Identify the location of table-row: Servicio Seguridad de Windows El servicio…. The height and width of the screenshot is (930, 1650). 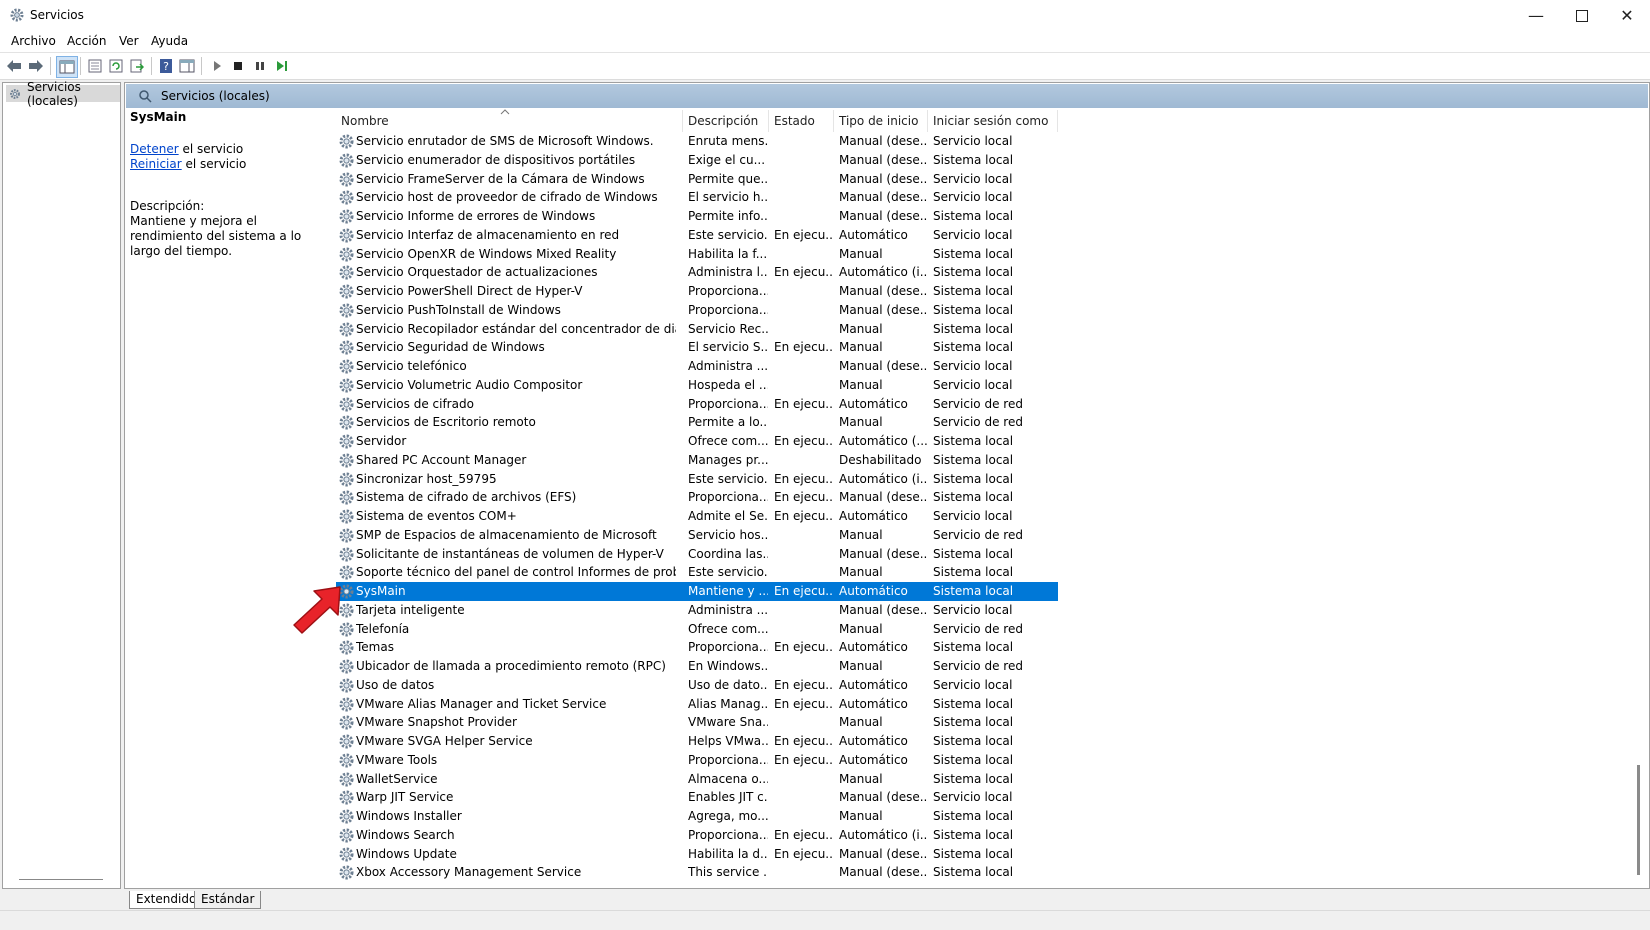
(697, 347).